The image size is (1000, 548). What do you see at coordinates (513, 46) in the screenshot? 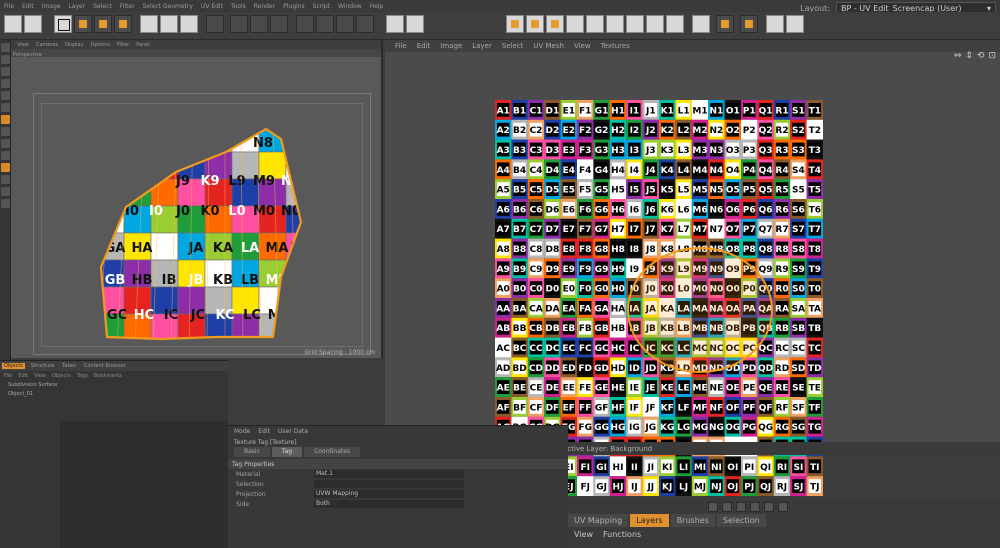
I see `uv-menu-select: Select` at bounding box center [513, 46].